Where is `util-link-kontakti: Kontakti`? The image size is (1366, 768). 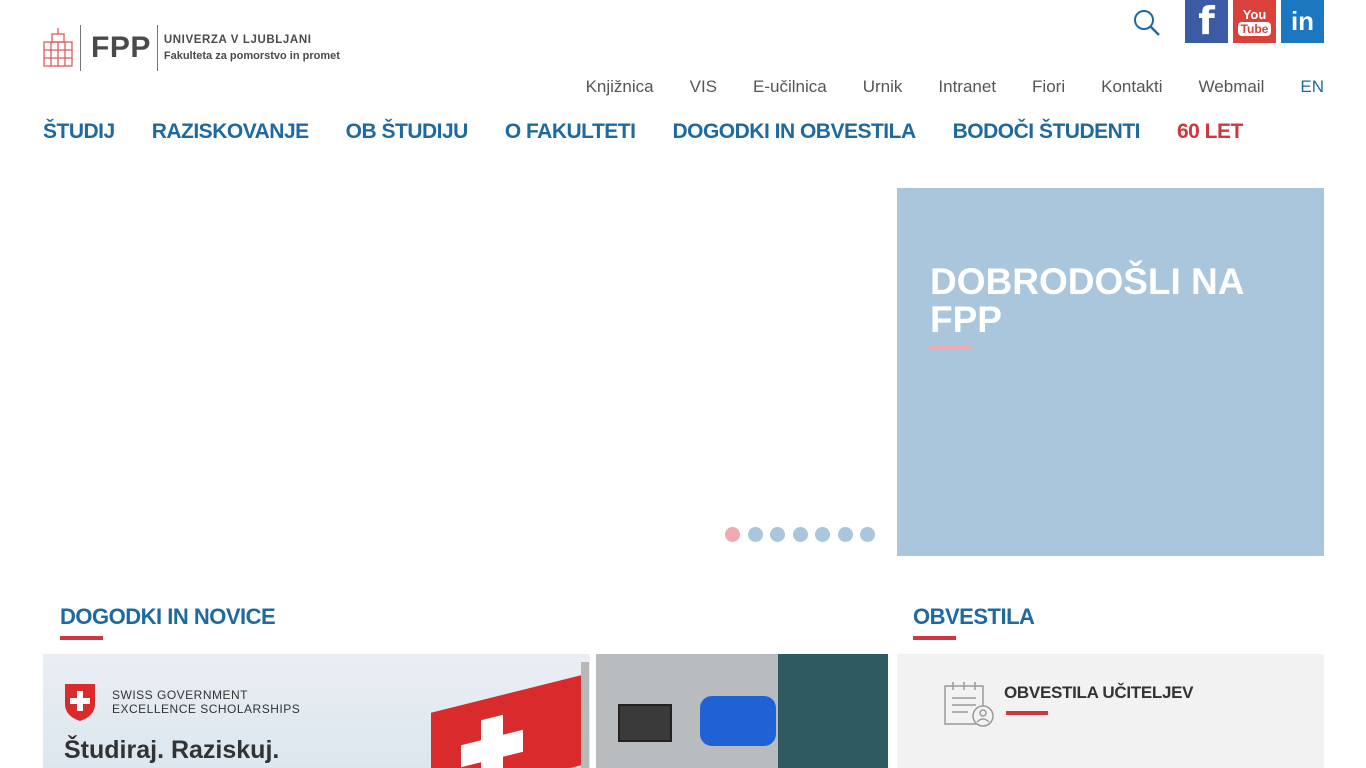 util-link-kontakti: Kontakti is located at coordinates (1131, 87).